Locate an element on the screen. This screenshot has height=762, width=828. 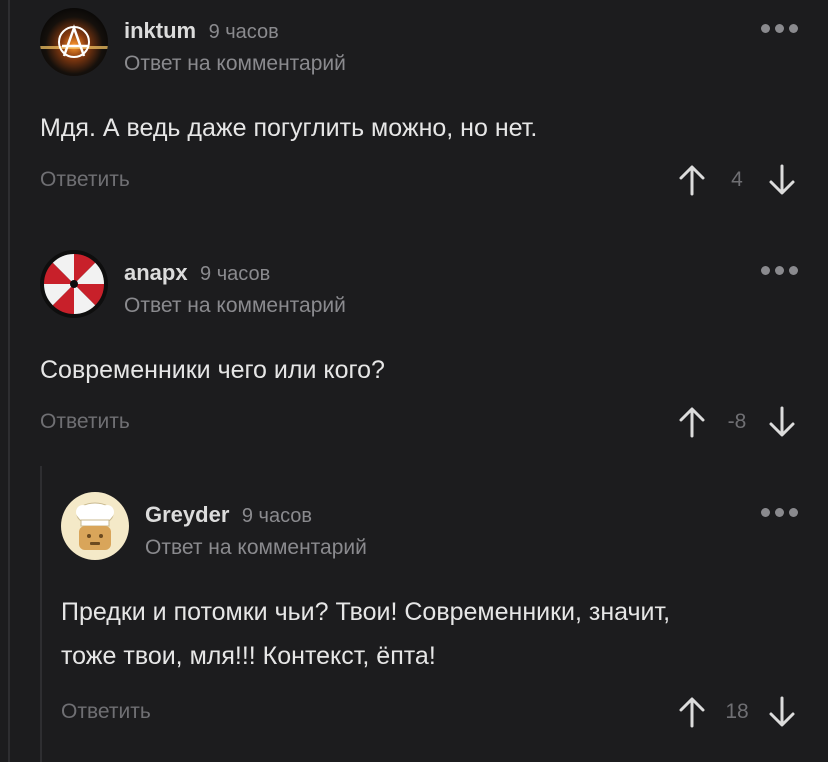
vote-score: 4 is located at coordinates (737, 179).